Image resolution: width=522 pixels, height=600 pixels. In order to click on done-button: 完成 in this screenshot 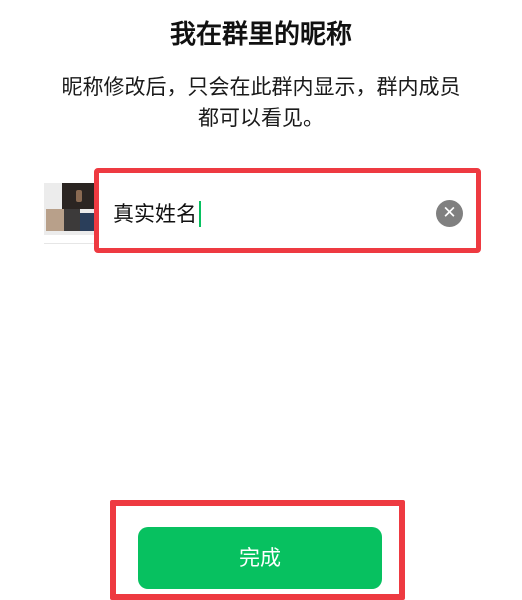, I will do `click(260, 558)`.